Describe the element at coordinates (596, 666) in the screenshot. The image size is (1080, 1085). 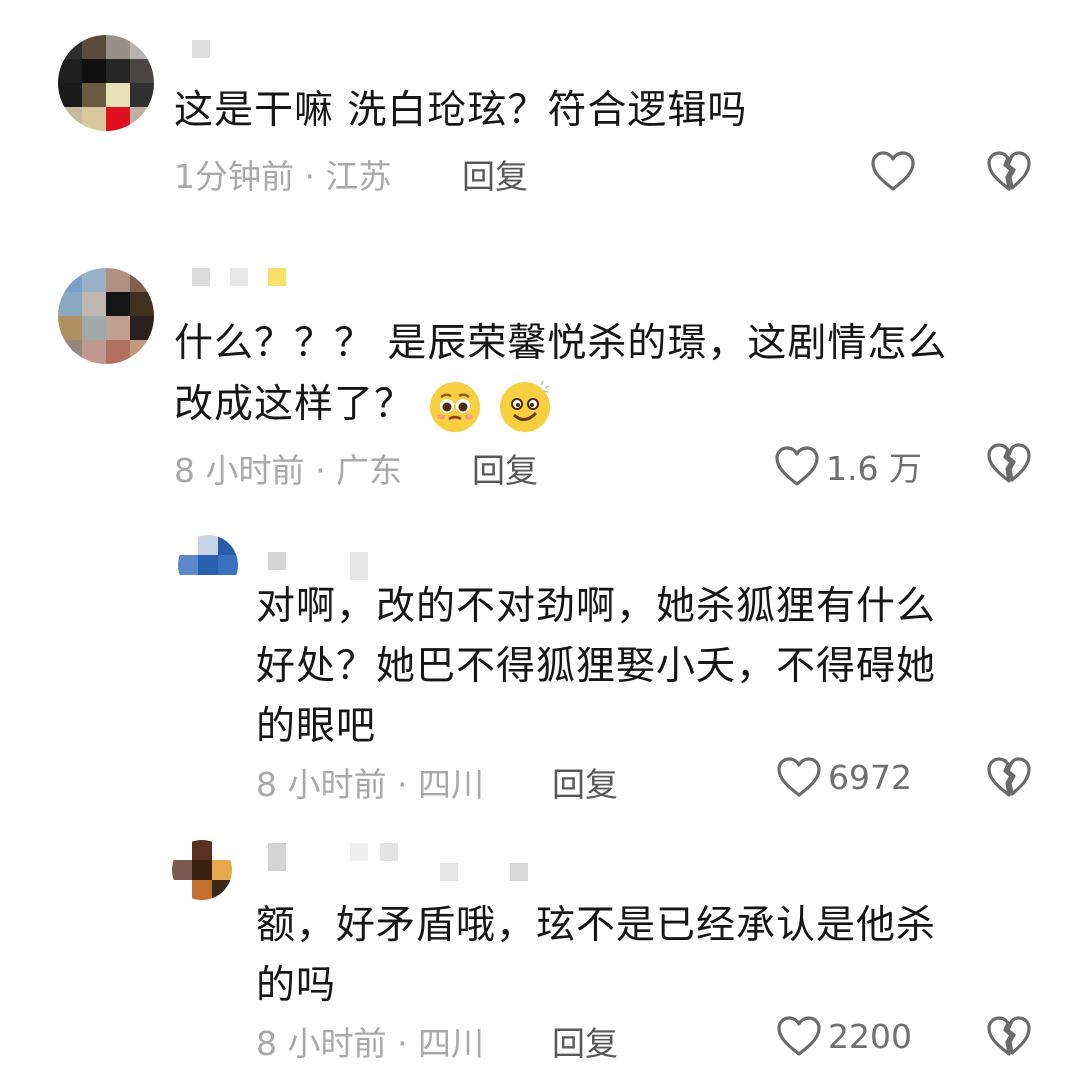
I see `comment-text-line-2: 好处？她巴不得狐狸娶小夭，不得碍她` at that location.